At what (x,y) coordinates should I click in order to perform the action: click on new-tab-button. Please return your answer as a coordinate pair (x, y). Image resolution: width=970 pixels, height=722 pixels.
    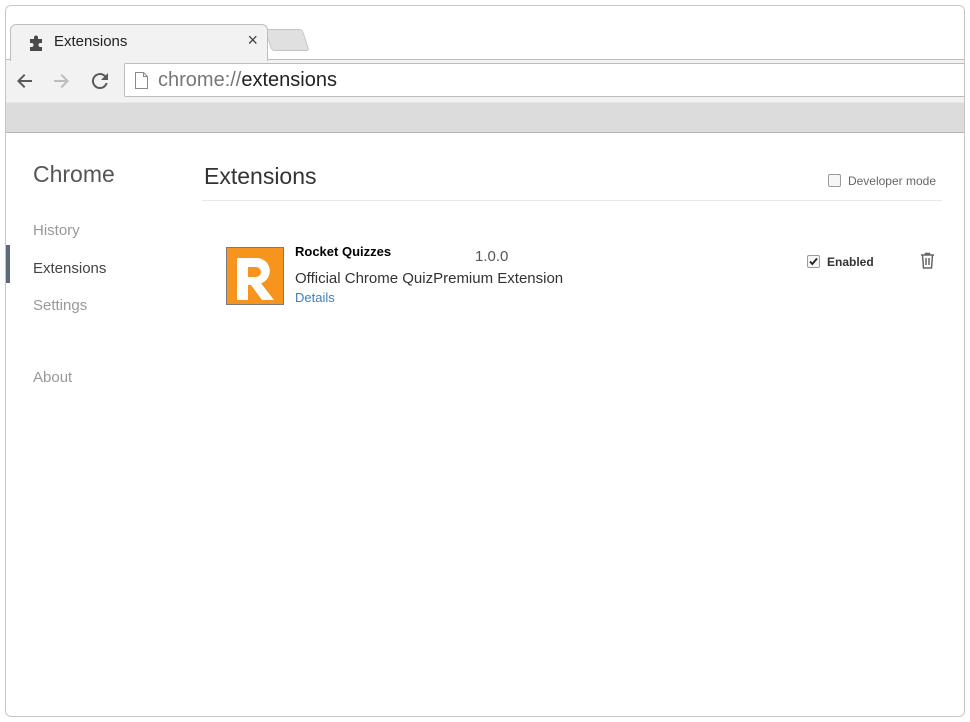
    Looking at the image, I should click on (287, 40).